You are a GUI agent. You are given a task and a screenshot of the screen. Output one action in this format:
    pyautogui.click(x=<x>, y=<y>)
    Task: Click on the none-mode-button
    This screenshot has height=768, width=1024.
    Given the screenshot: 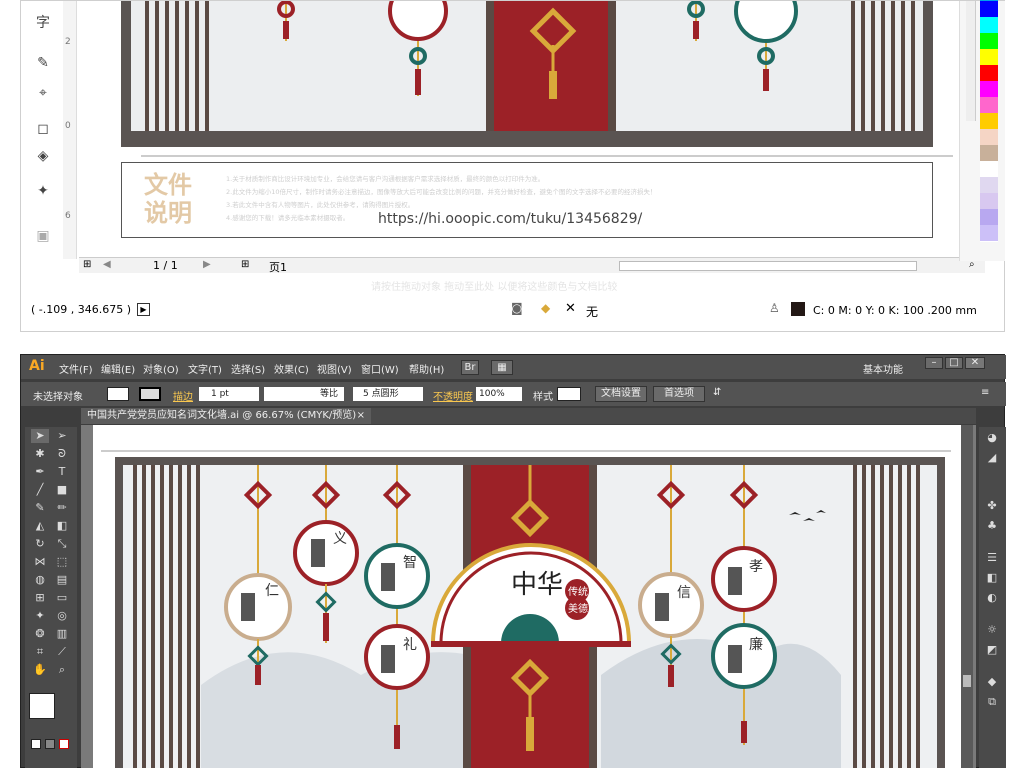 What is the action you would take?
    pyautogui.click(x=64, y=744)
    